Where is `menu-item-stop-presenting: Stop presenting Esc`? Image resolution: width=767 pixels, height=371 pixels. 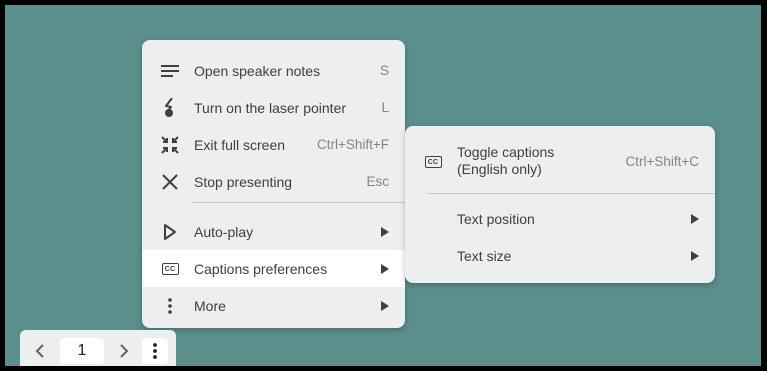 menu-item-stop-presenting: Stop presenting Esc is located at coordinates (273, 181).